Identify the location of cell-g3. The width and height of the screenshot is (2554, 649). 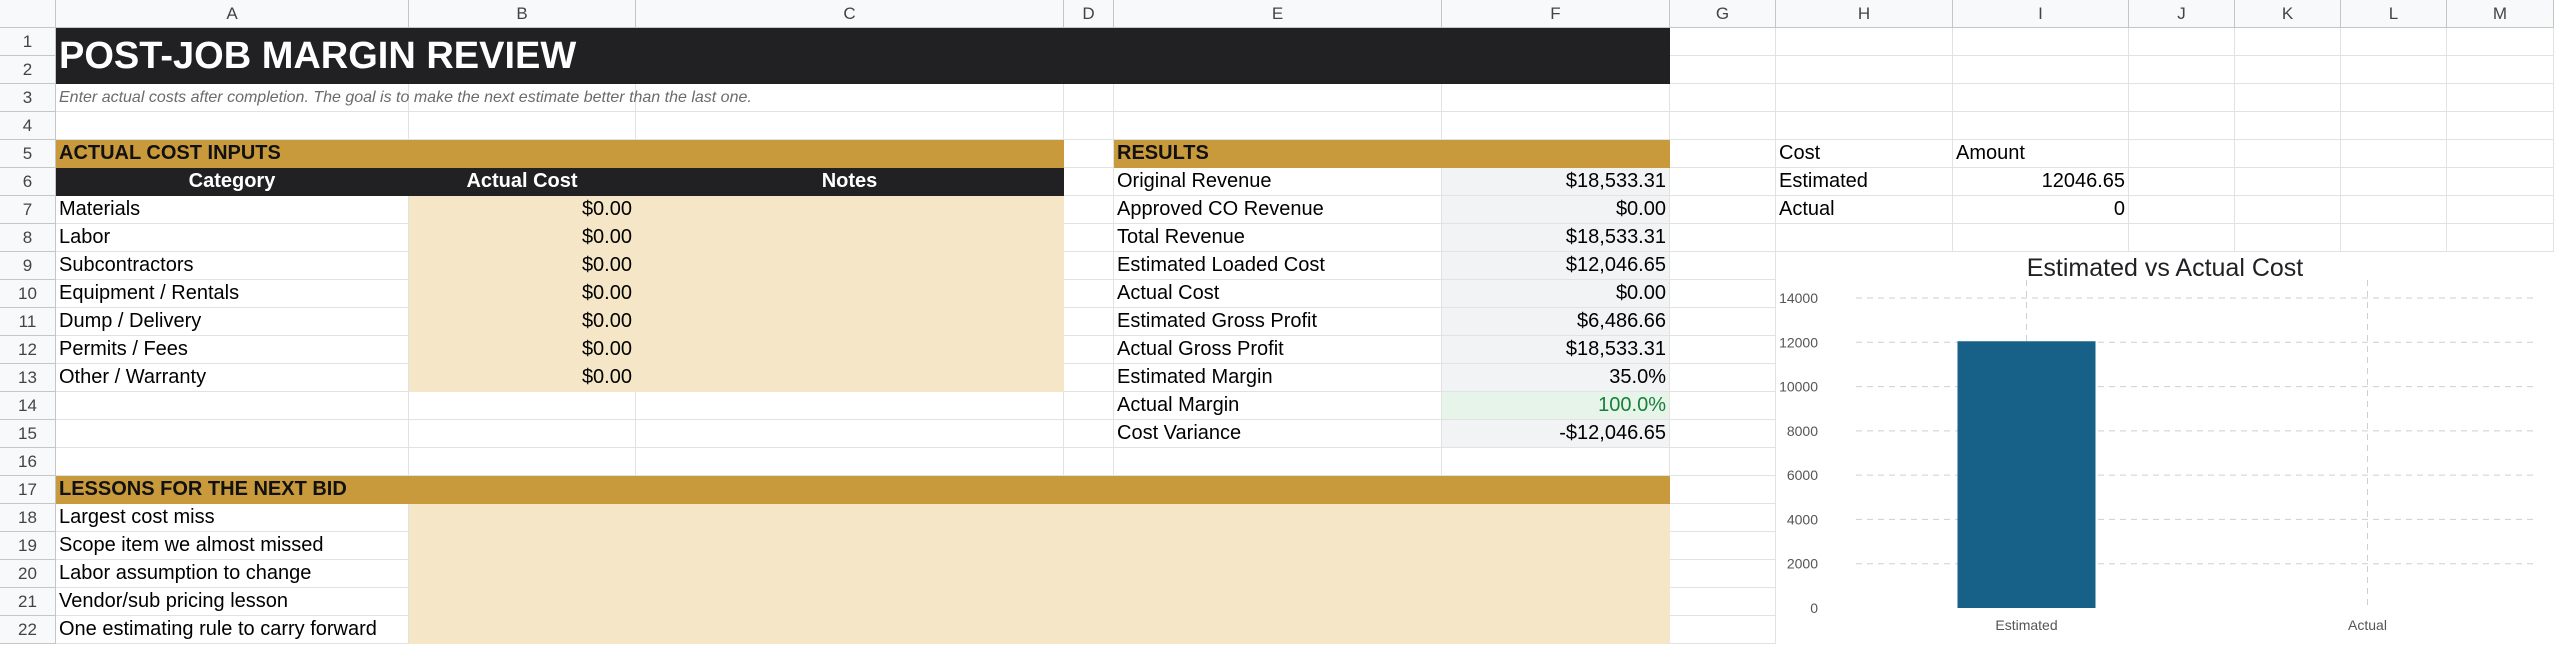
(1723, 98).